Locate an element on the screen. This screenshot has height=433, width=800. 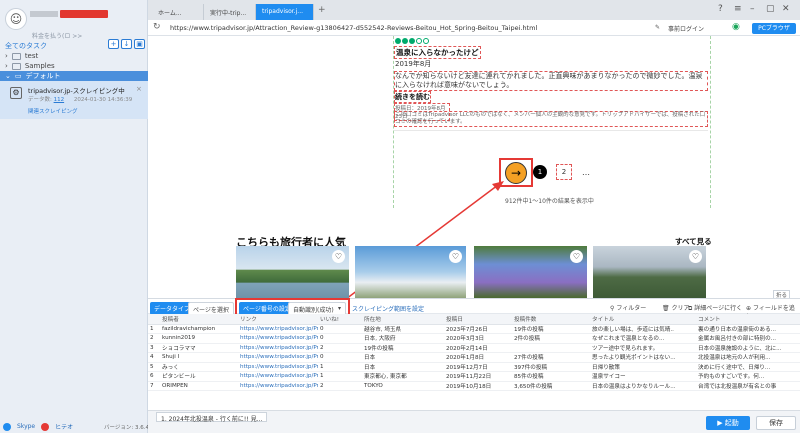
import-icon: ↓ is located at coordinates (126, 44).